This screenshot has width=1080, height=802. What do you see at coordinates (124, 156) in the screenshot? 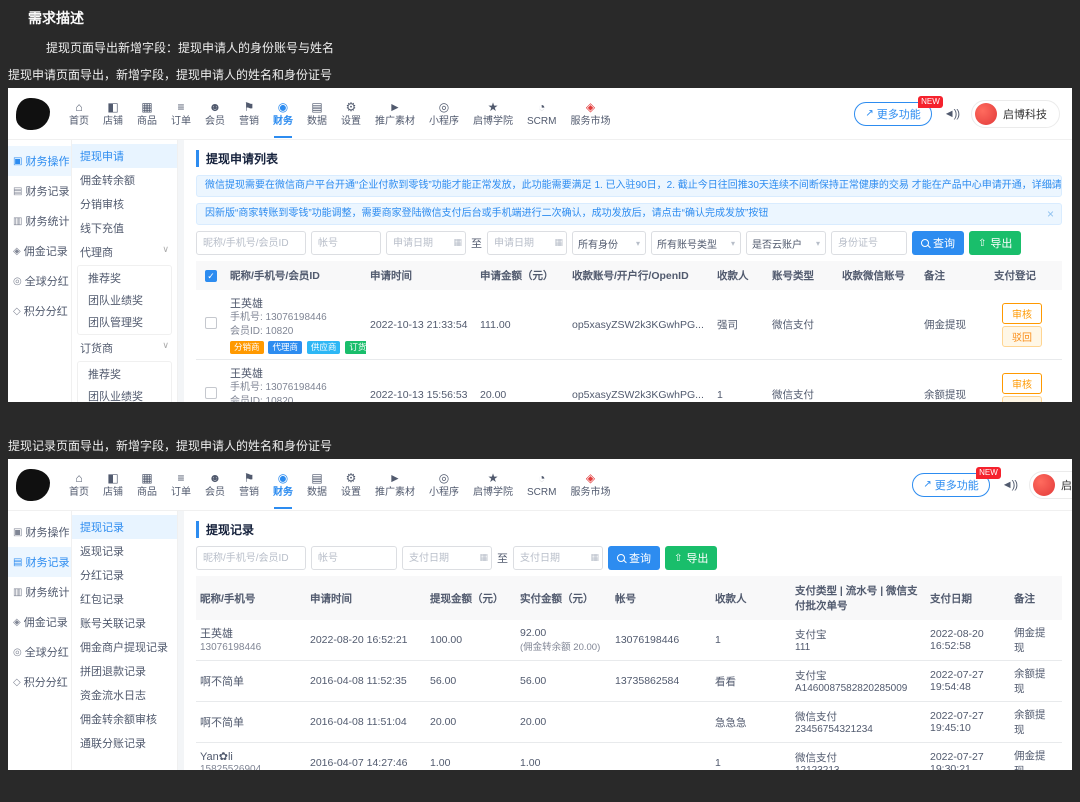
I see `menu-withdraw-apply: 提现申请` at bounding box center [124, 156].